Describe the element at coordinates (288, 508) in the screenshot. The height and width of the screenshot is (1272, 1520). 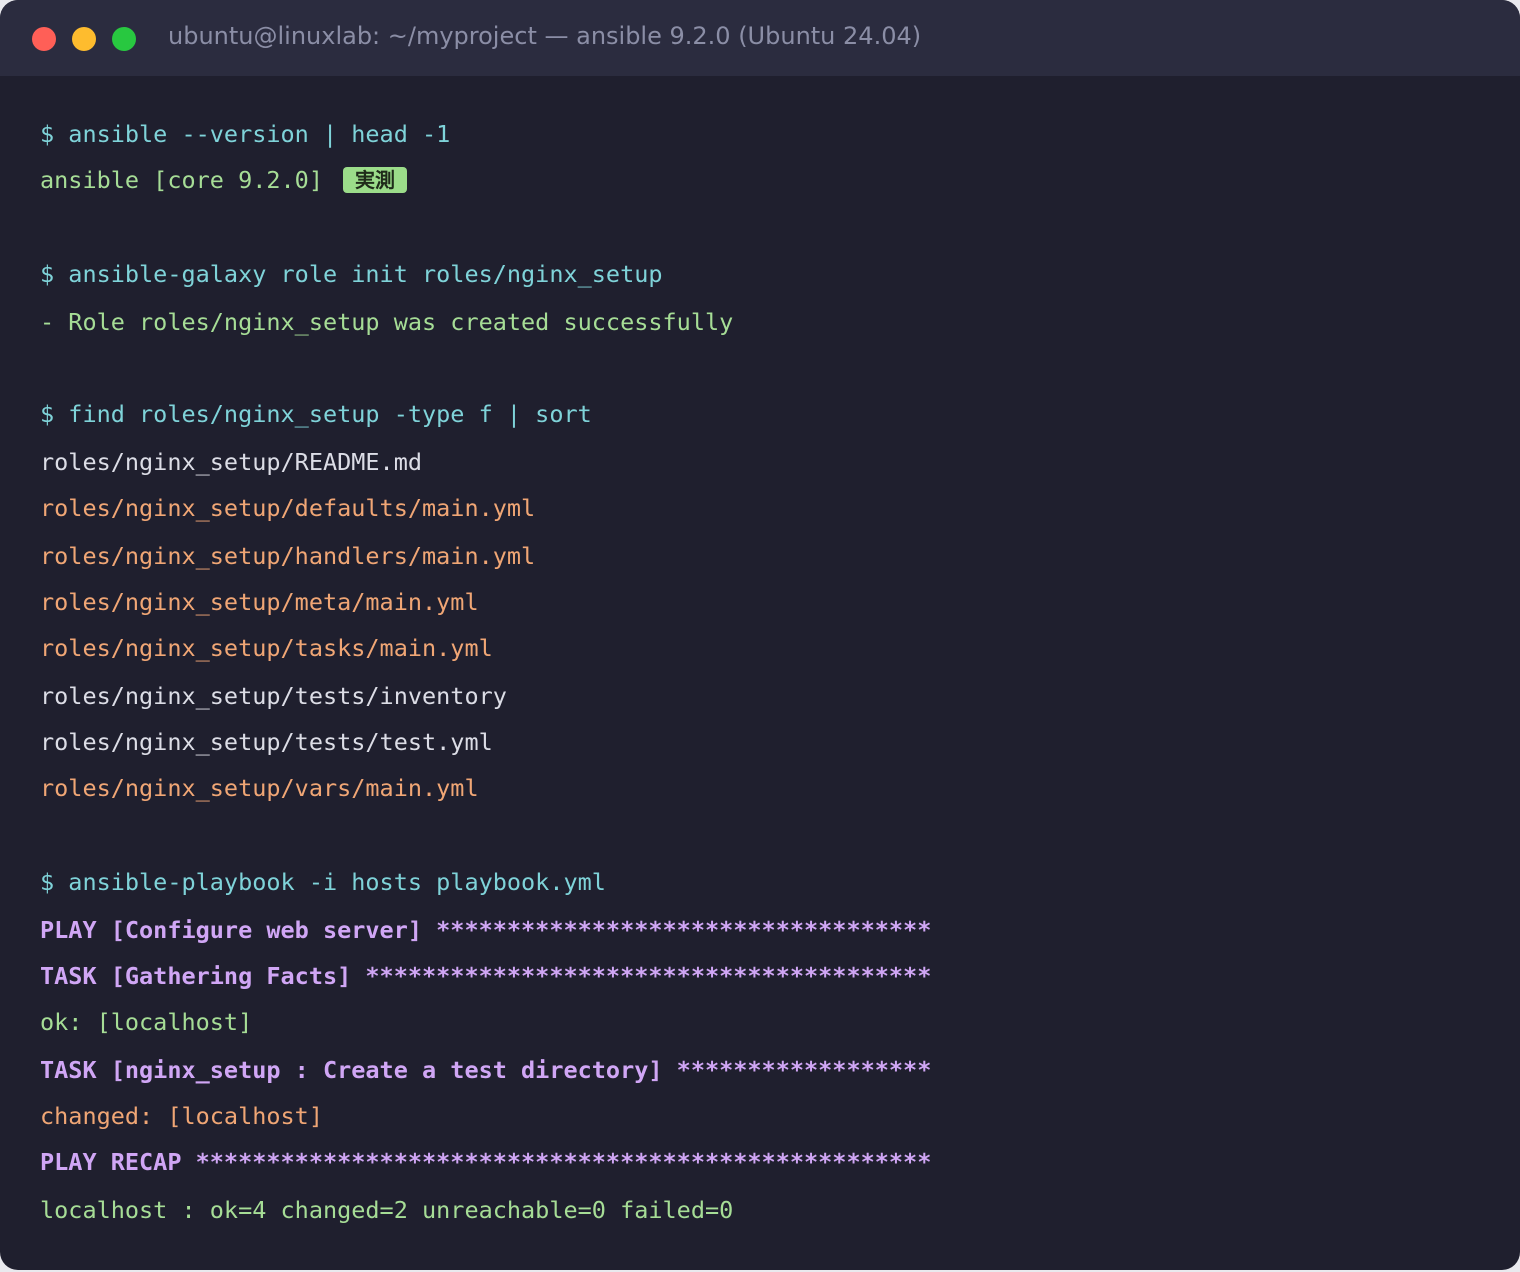
I see `file-path-line: roles/nginx_setup/defaults/main.yml` at that location.